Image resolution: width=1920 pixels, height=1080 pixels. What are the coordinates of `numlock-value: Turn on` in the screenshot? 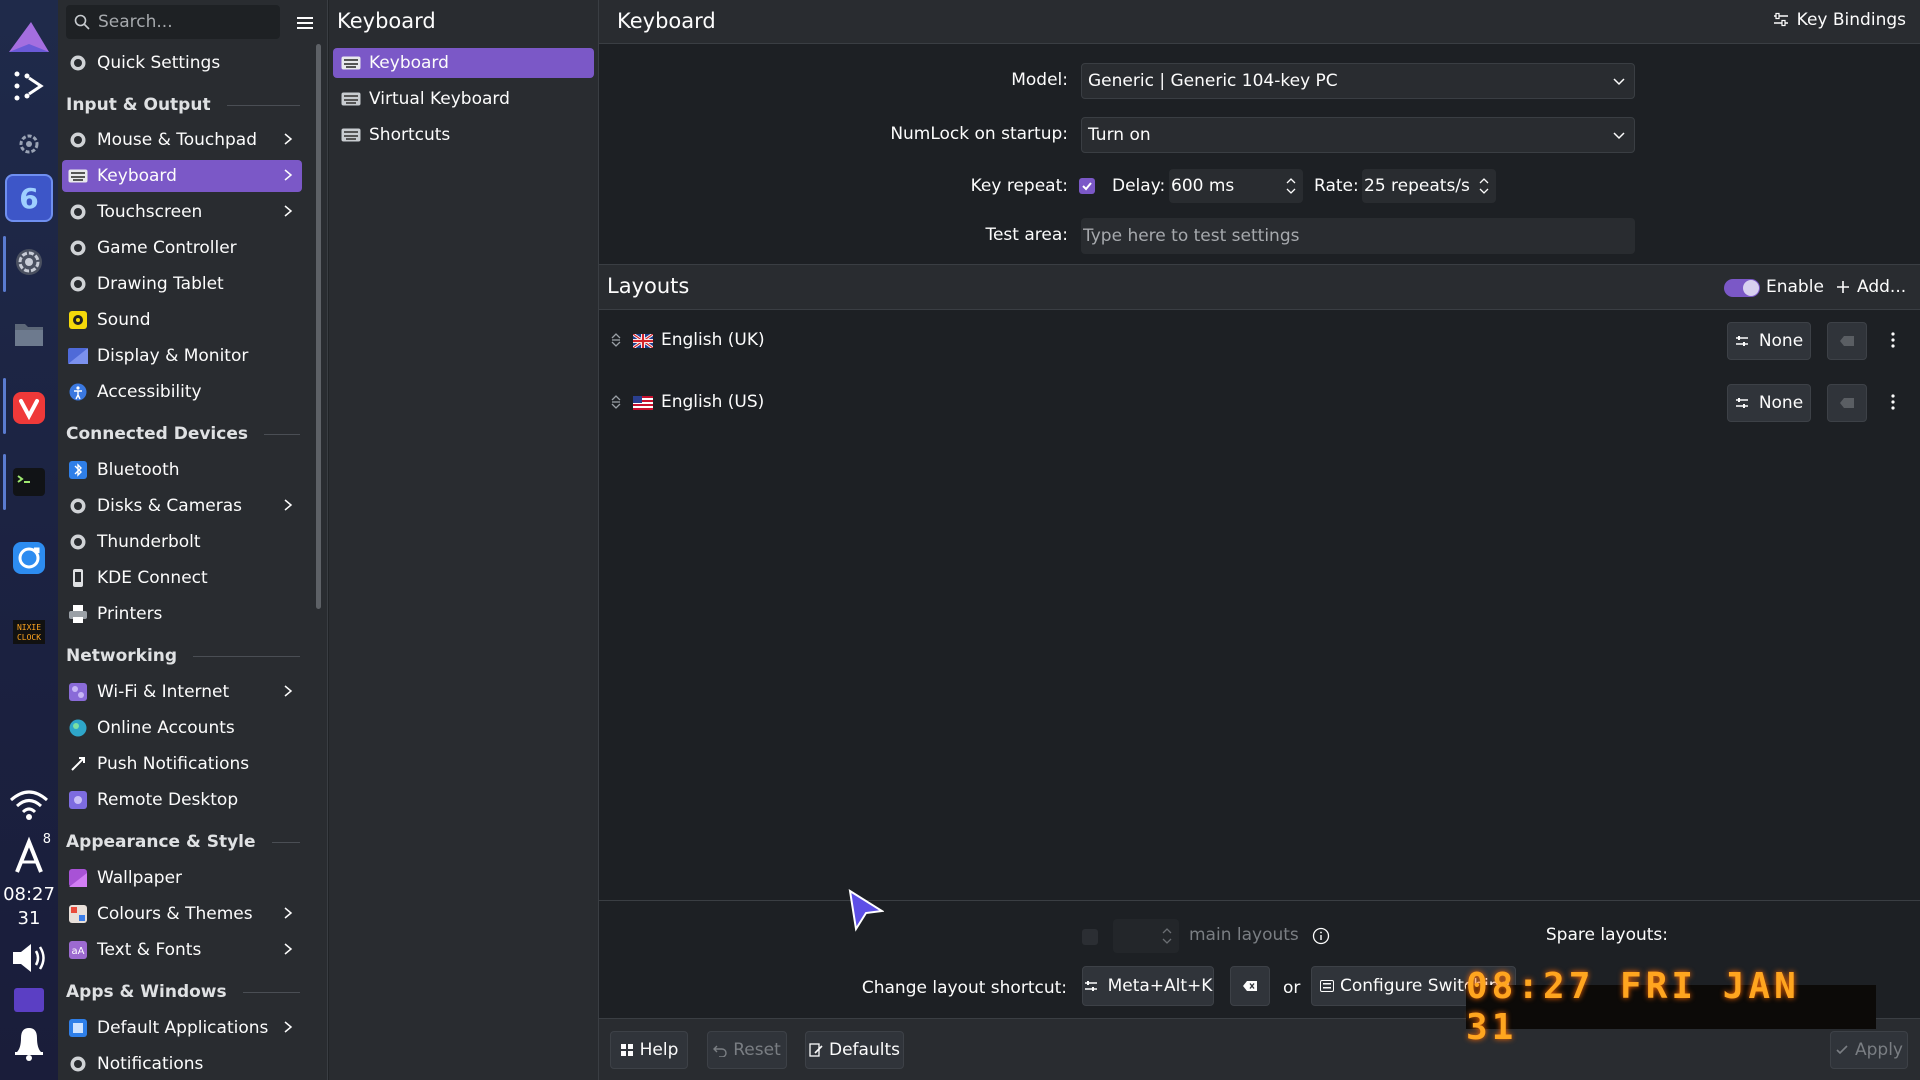 It's located at (1119, 135).